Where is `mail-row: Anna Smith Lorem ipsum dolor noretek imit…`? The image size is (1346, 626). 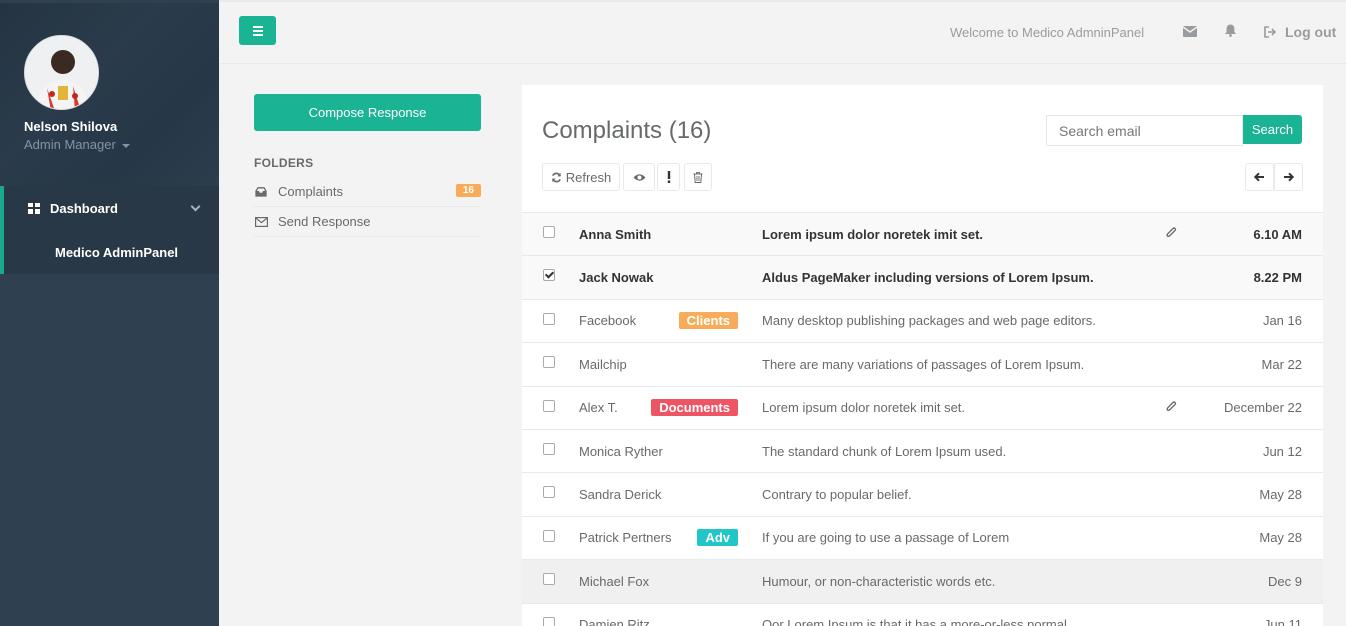 mail-row: Anna Smith Lorem ipsum dolor noretek imit… is located at coordinates (922, 235).